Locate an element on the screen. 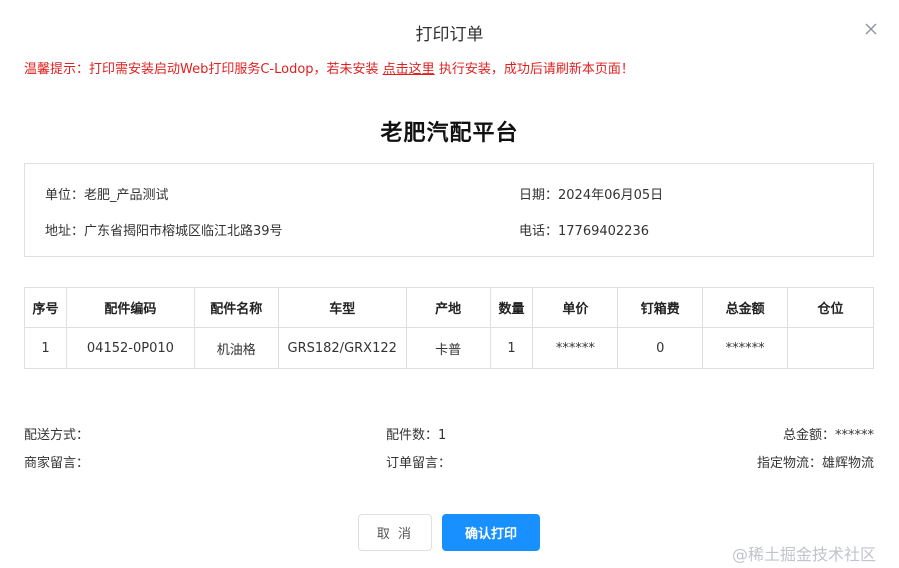  cell-origin: 卡普 is located at coordinates (448, 348).